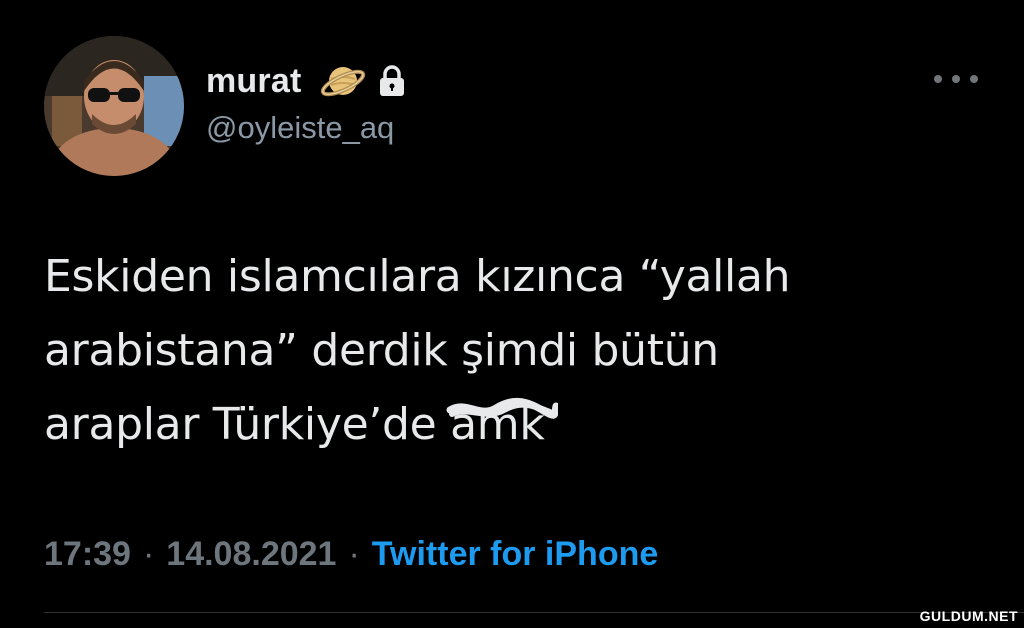 This screenshot has width=1024, height=628. I want to click on more-options-button, so click(956, 79).